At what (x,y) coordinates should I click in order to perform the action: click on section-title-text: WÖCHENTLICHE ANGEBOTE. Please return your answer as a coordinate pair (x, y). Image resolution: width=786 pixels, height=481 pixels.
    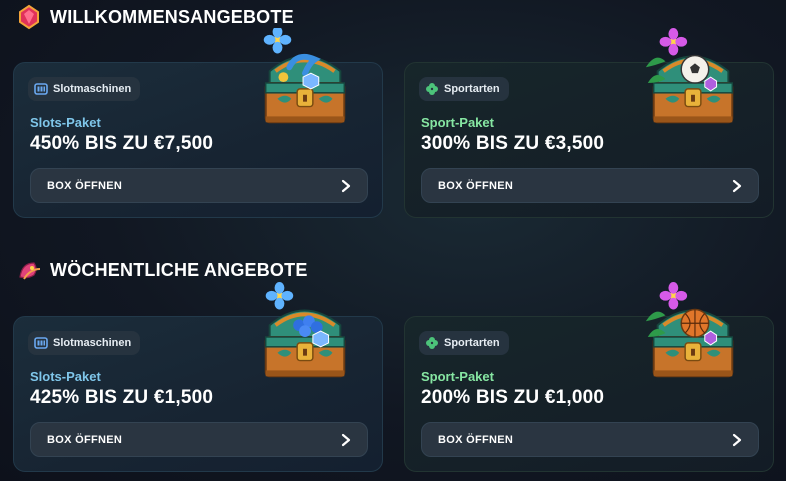
    Looking at the image, I should click on (179, 269).